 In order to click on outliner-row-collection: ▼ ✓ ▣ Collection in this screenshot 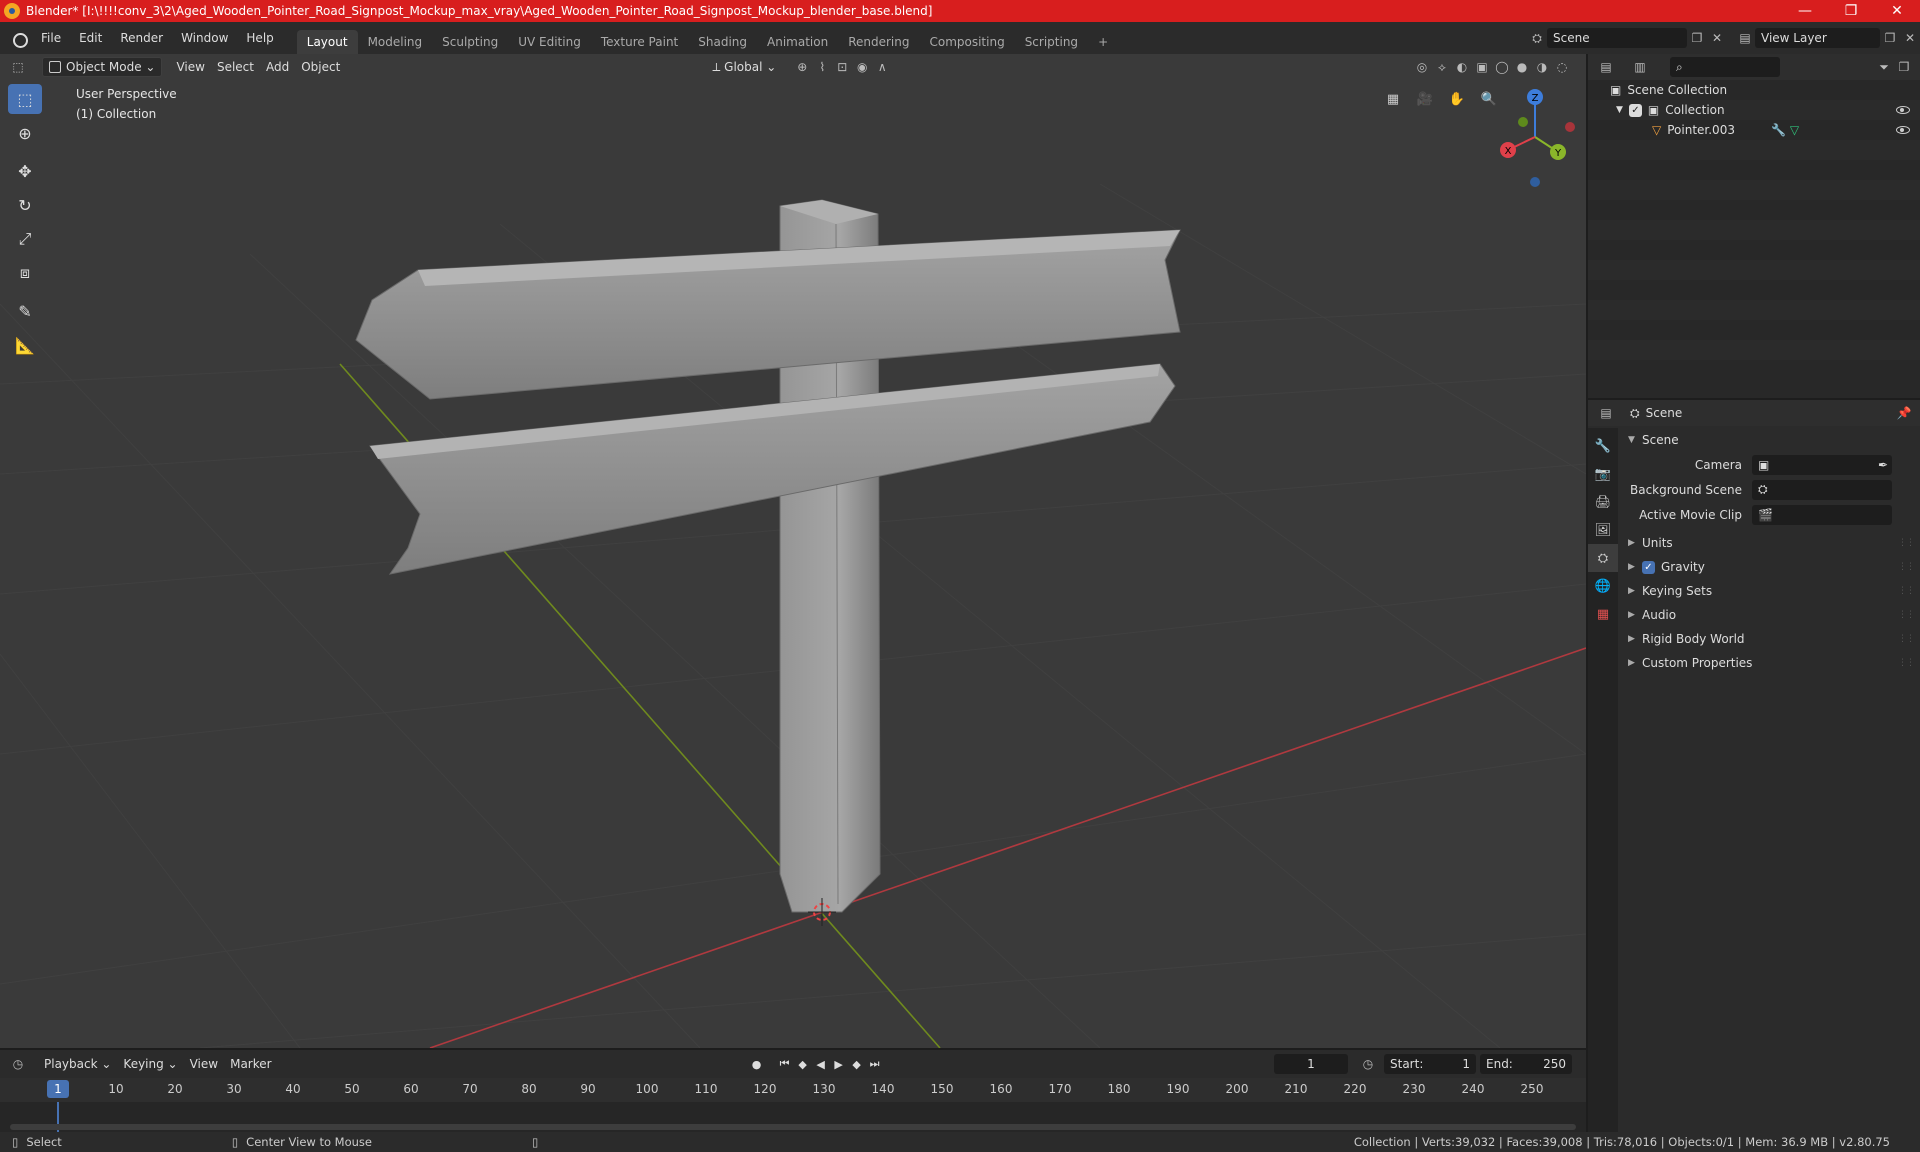, I will do `click(1754, 110)`.